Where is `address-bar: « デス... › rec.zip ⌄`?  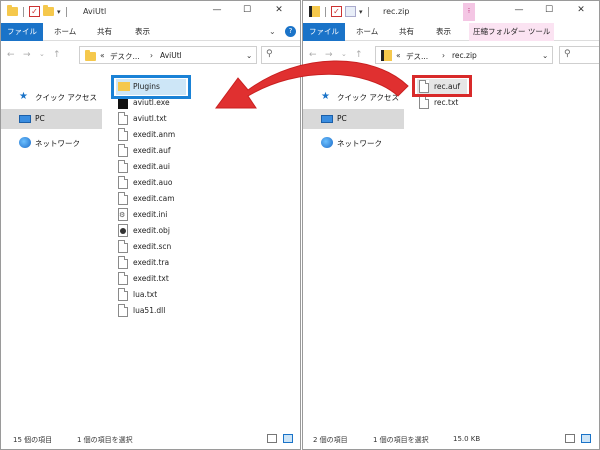 address-bar: « デス... › rec.zip ⌄ is located at coordinates (464, 55).